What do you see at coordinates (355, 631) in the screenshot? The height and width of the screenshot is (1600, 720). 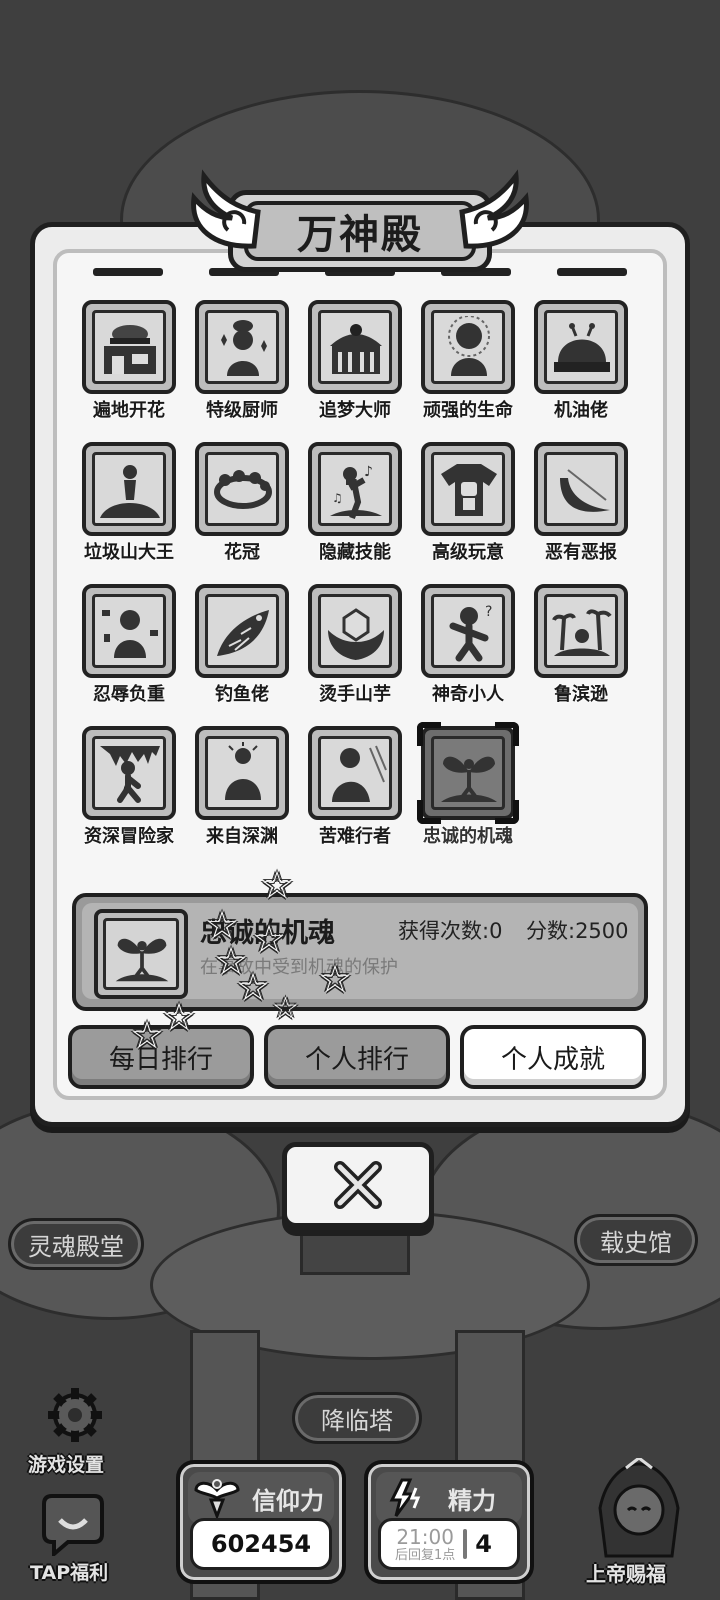 I see `hands-gem-icon` at bounding box center [355, 631].